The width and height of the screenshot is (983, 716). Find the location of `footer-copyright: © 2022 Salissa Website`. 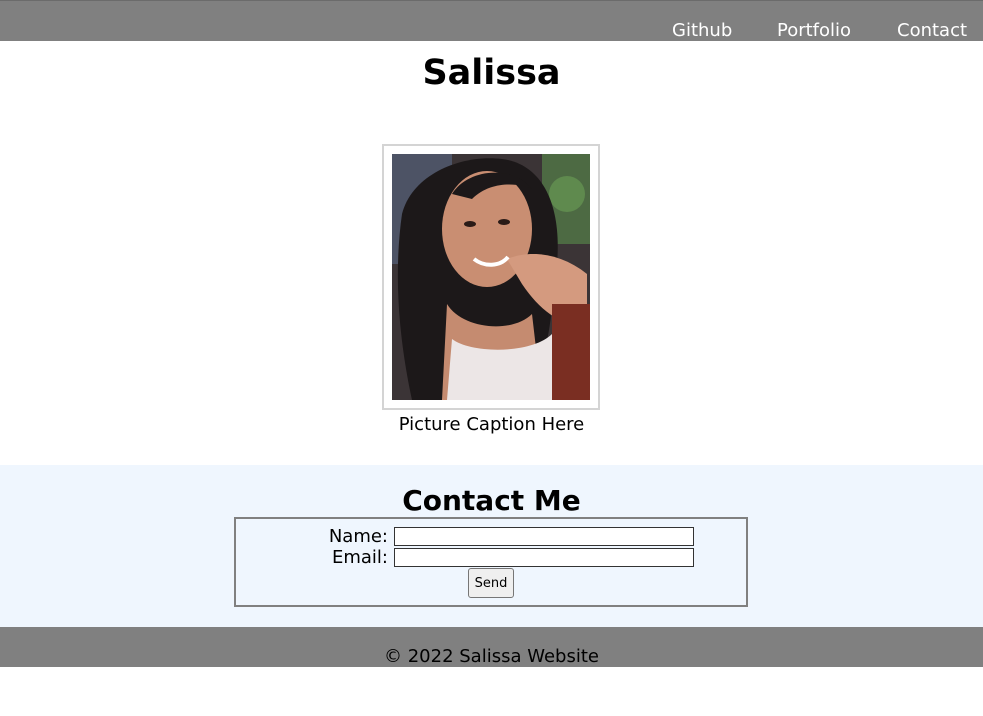

footer-copyright: © 2022 Salissa Website is located at coordinates (491, 656).